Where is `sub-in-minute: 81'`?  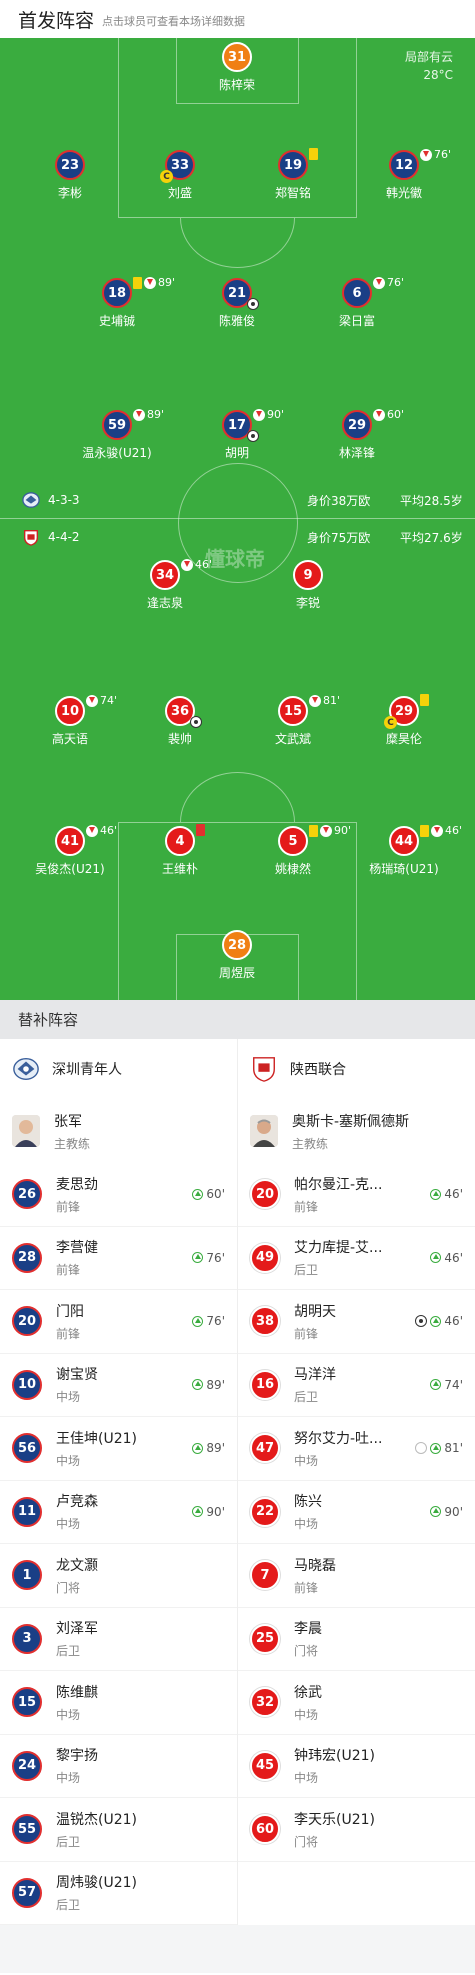 sub-in-minute: 81' is located at coordinates (453, 1448).